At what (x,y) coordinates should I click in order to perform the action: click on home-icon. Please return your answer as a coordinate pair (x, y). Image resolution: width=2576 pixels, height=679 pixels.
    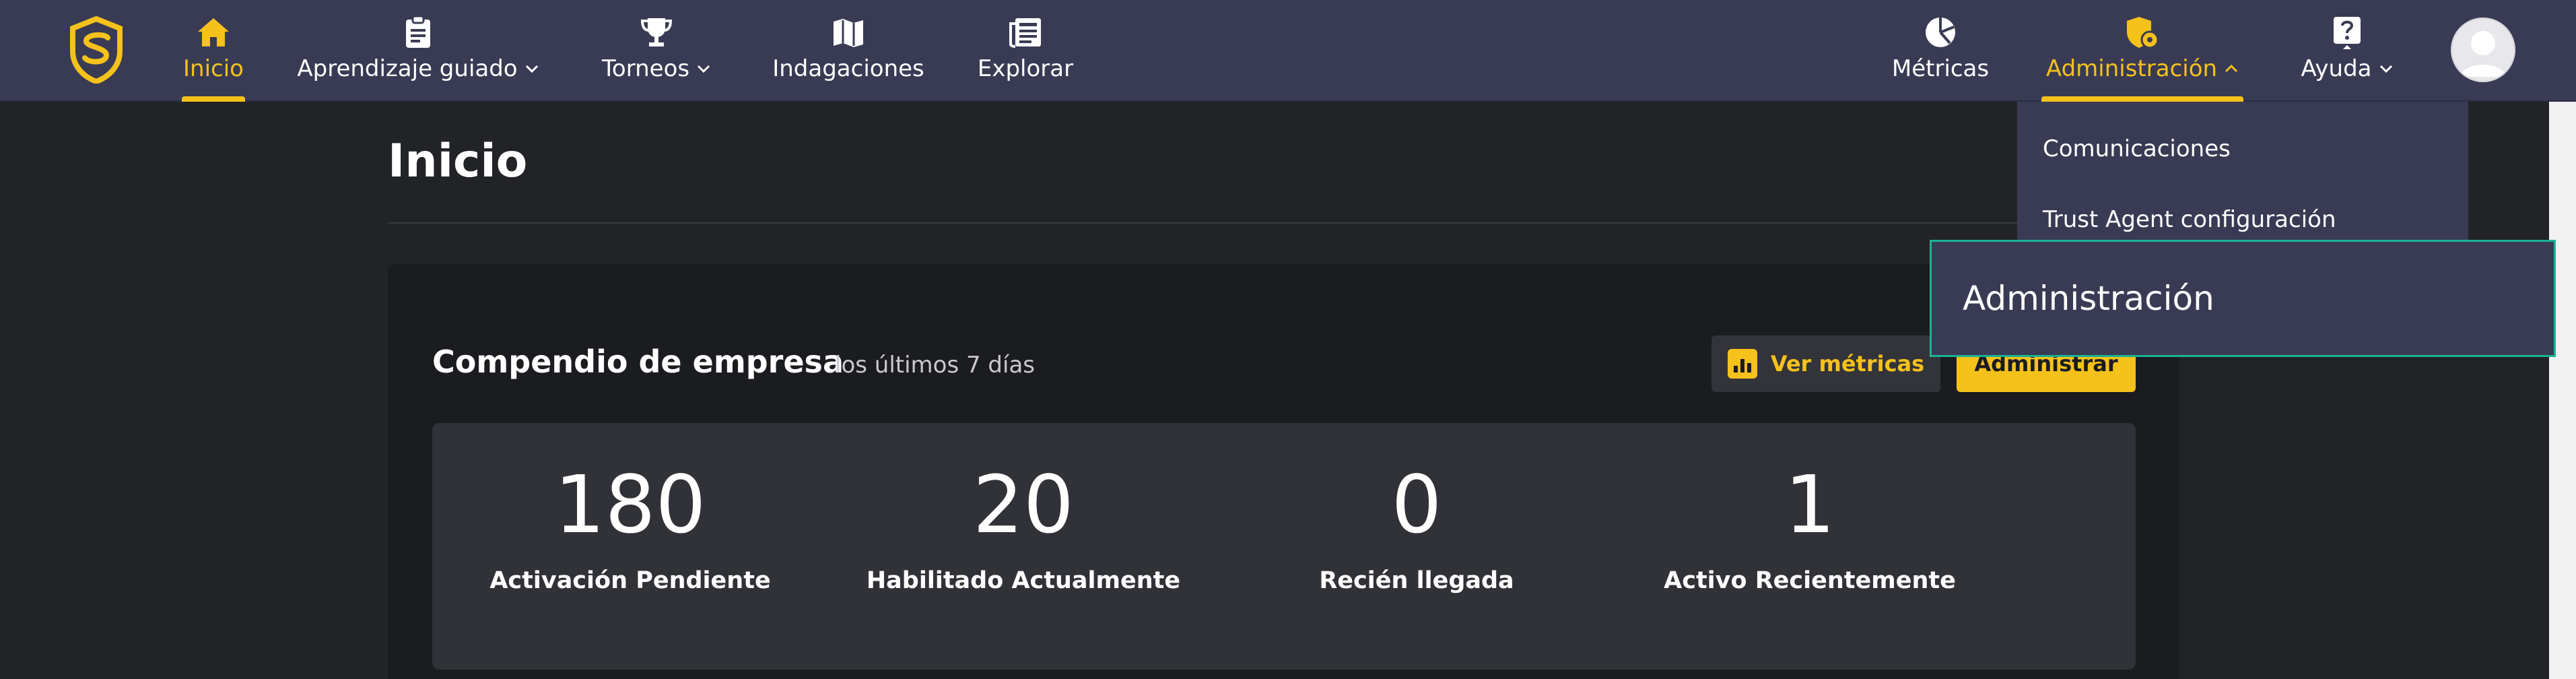
    Looking at the image, I should click on (213, 32).